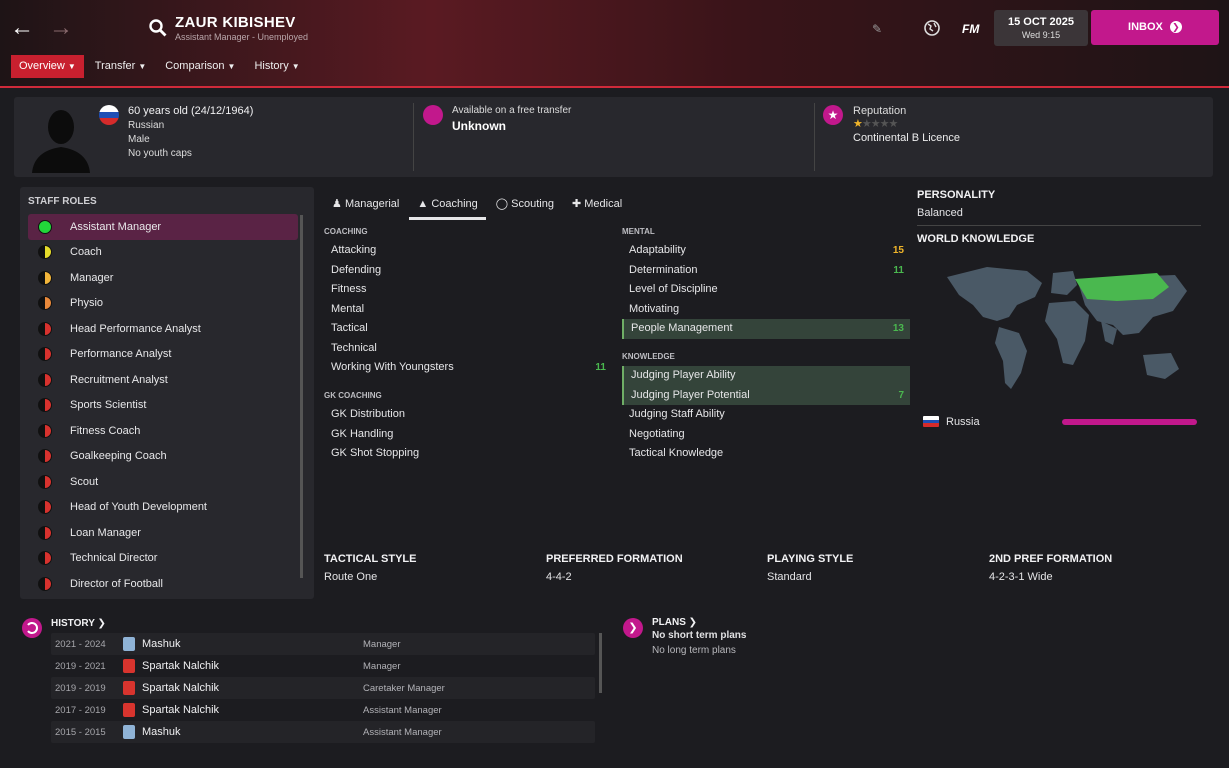 This screenshot has height=768, width=1229. Describe the element at coordinates (932, 28) in the screenshot. I see `globe-icon` at that location.